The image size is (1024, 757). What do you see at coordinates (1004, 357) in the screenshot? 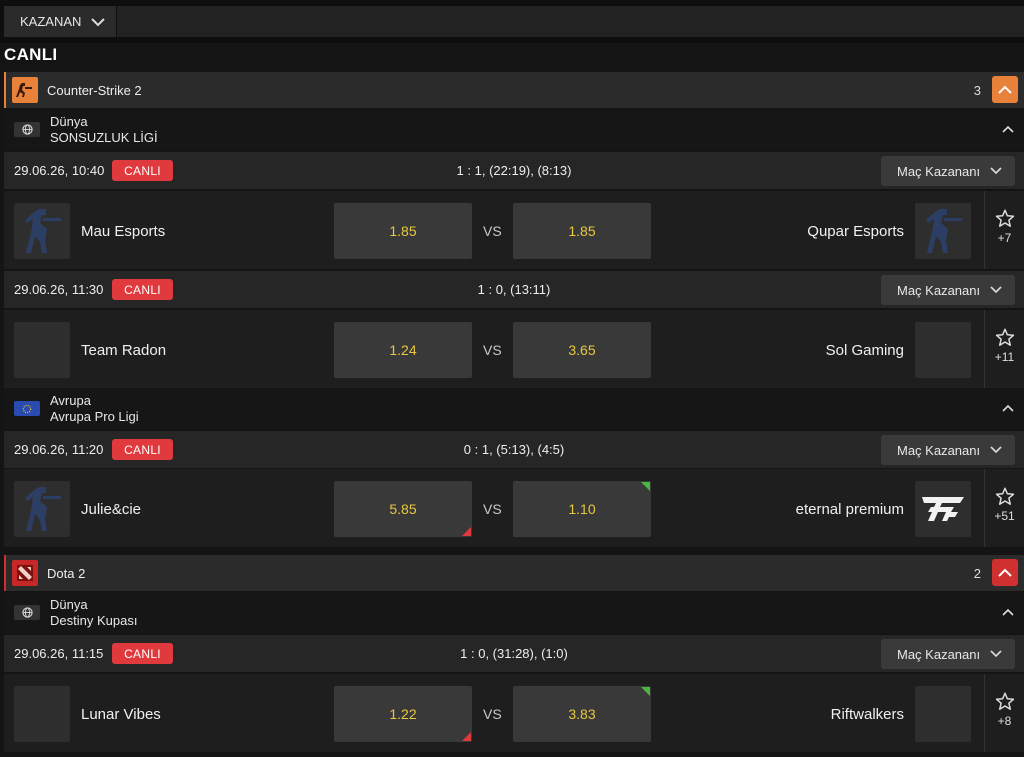
I see `more-markets-count: +11` at bounding box center [1004, 357].